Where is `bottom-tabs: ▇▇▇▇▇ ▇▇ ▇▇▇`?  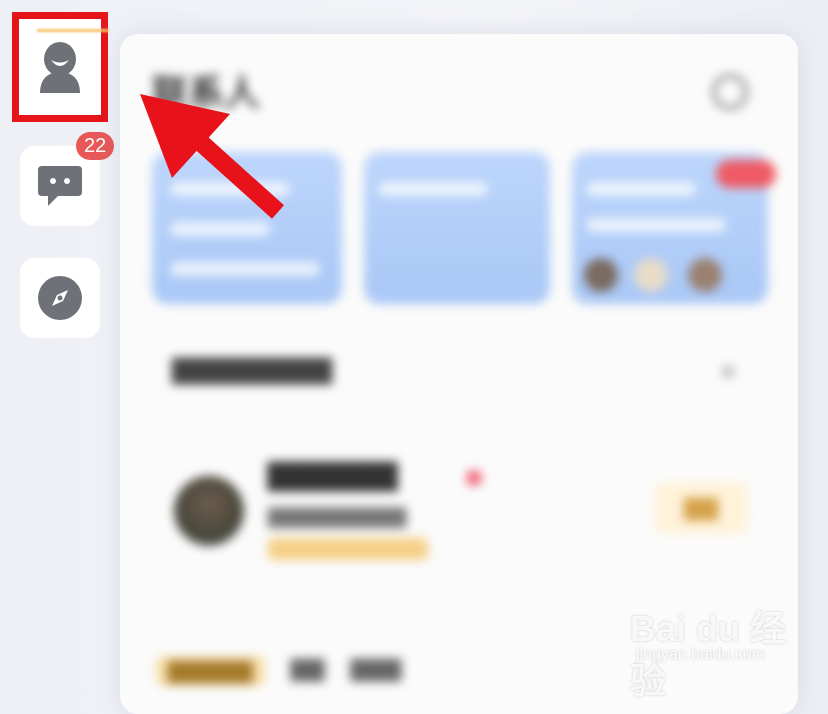
bottom-tabs: ▇▇▇▇▇ ▇▇ ▇▇▇ is located at coordinates (278, 671).